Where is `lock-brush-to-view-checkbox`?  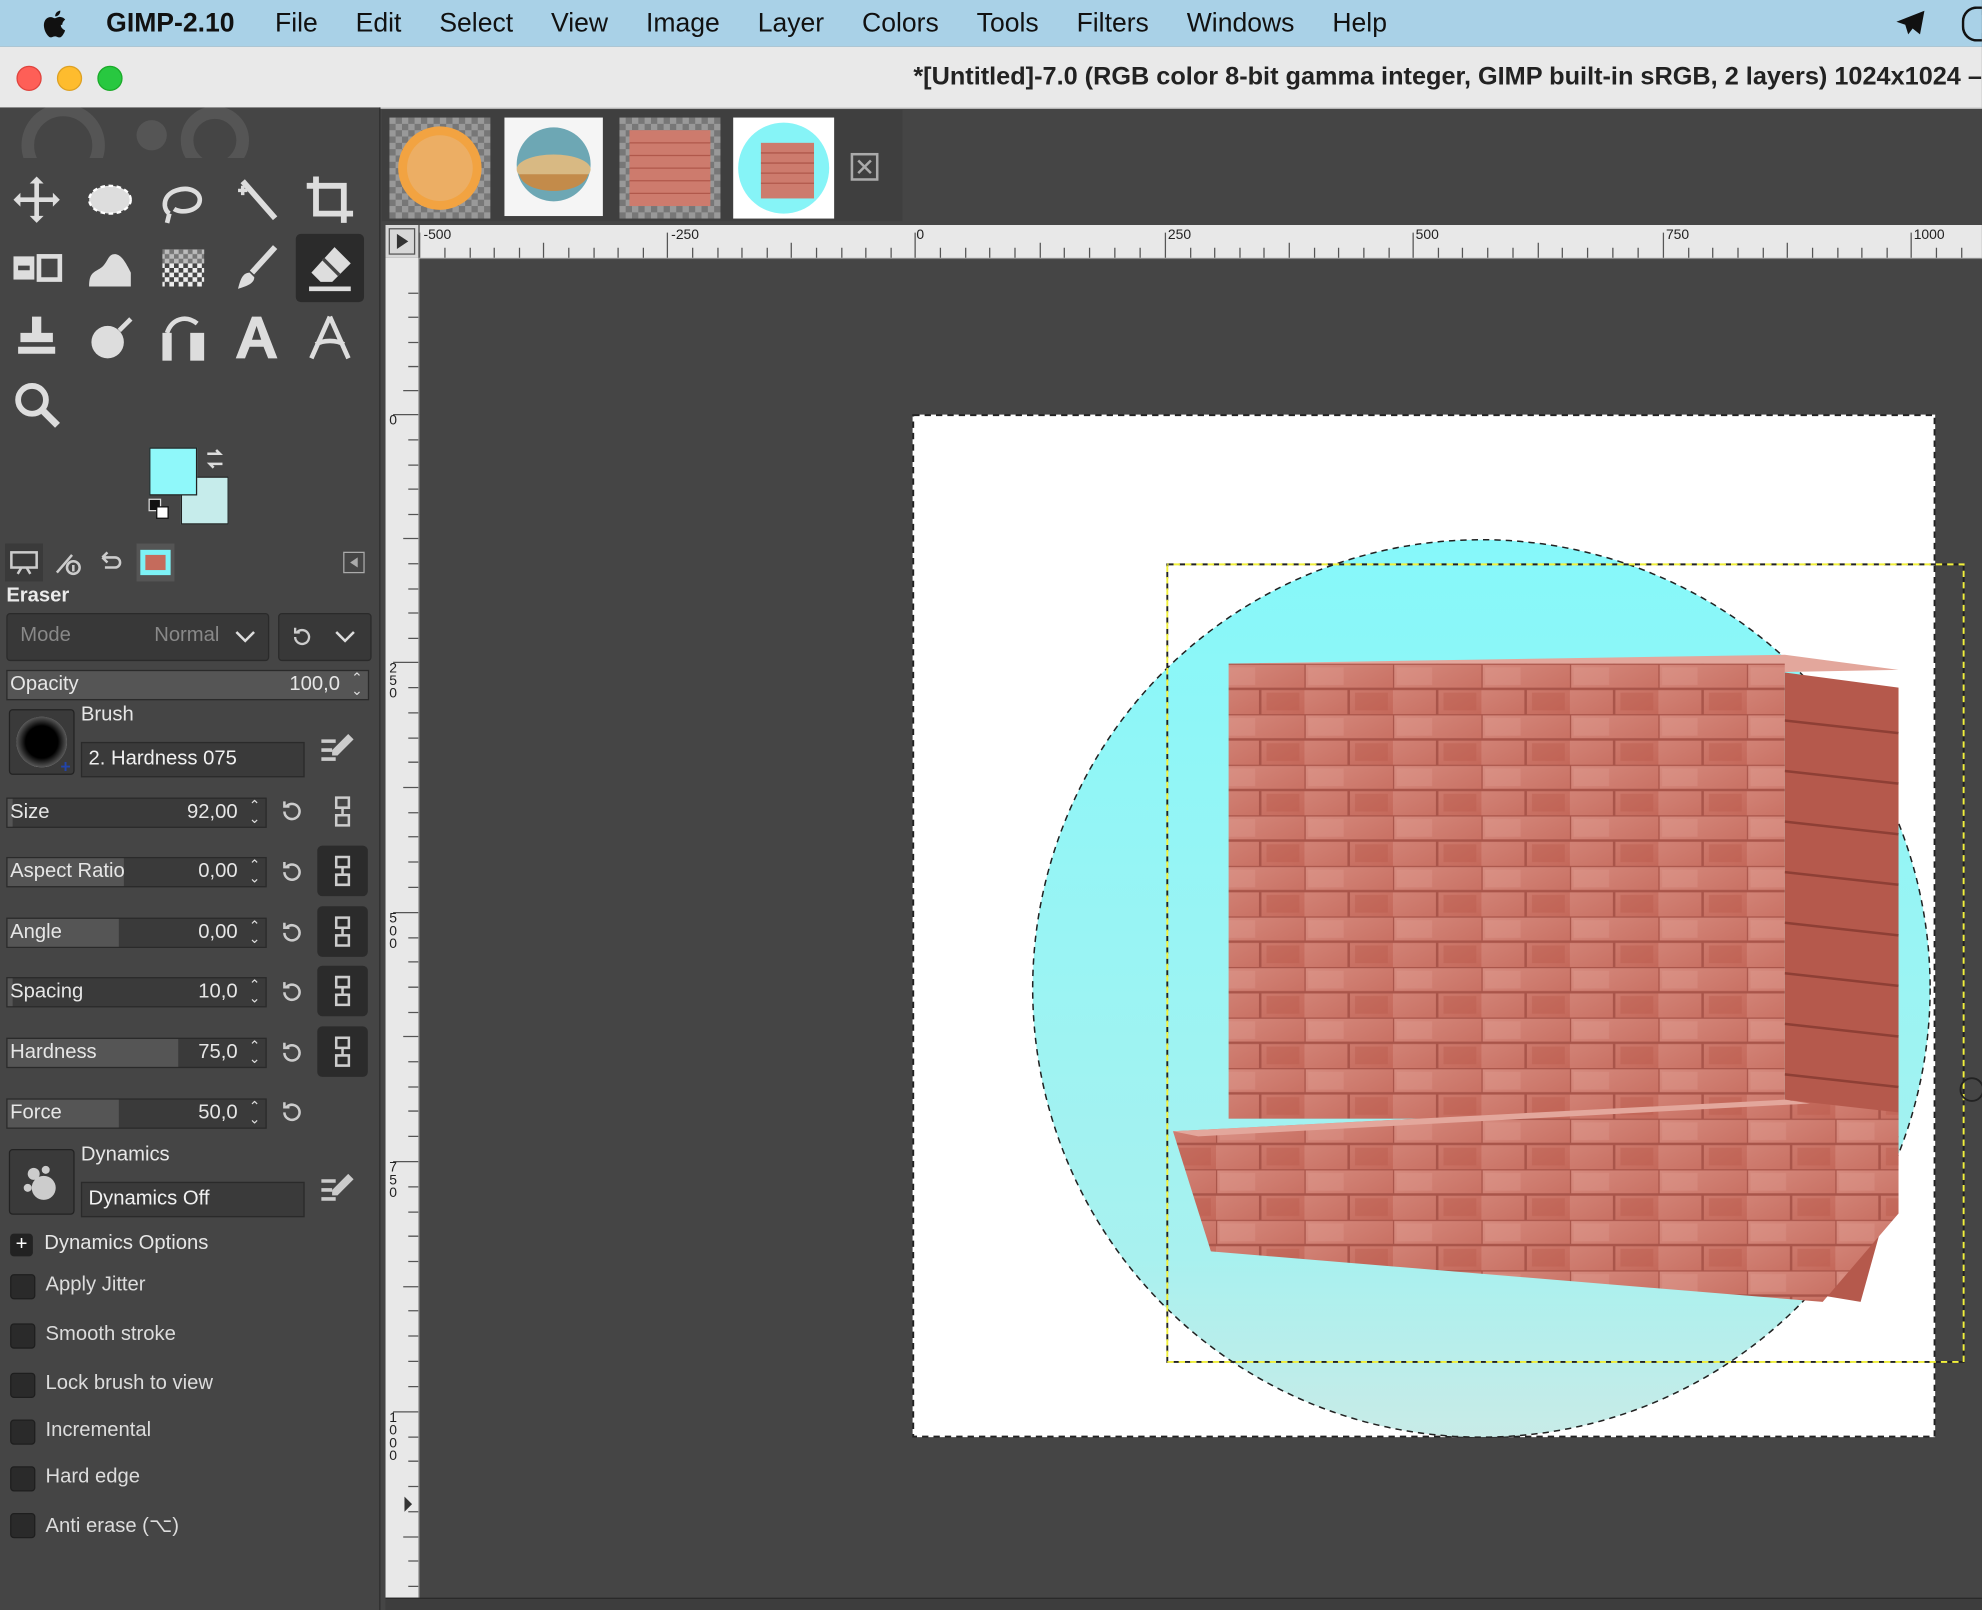 lock-brush-to-view-checkbox is located at coordinates (23, 1385).